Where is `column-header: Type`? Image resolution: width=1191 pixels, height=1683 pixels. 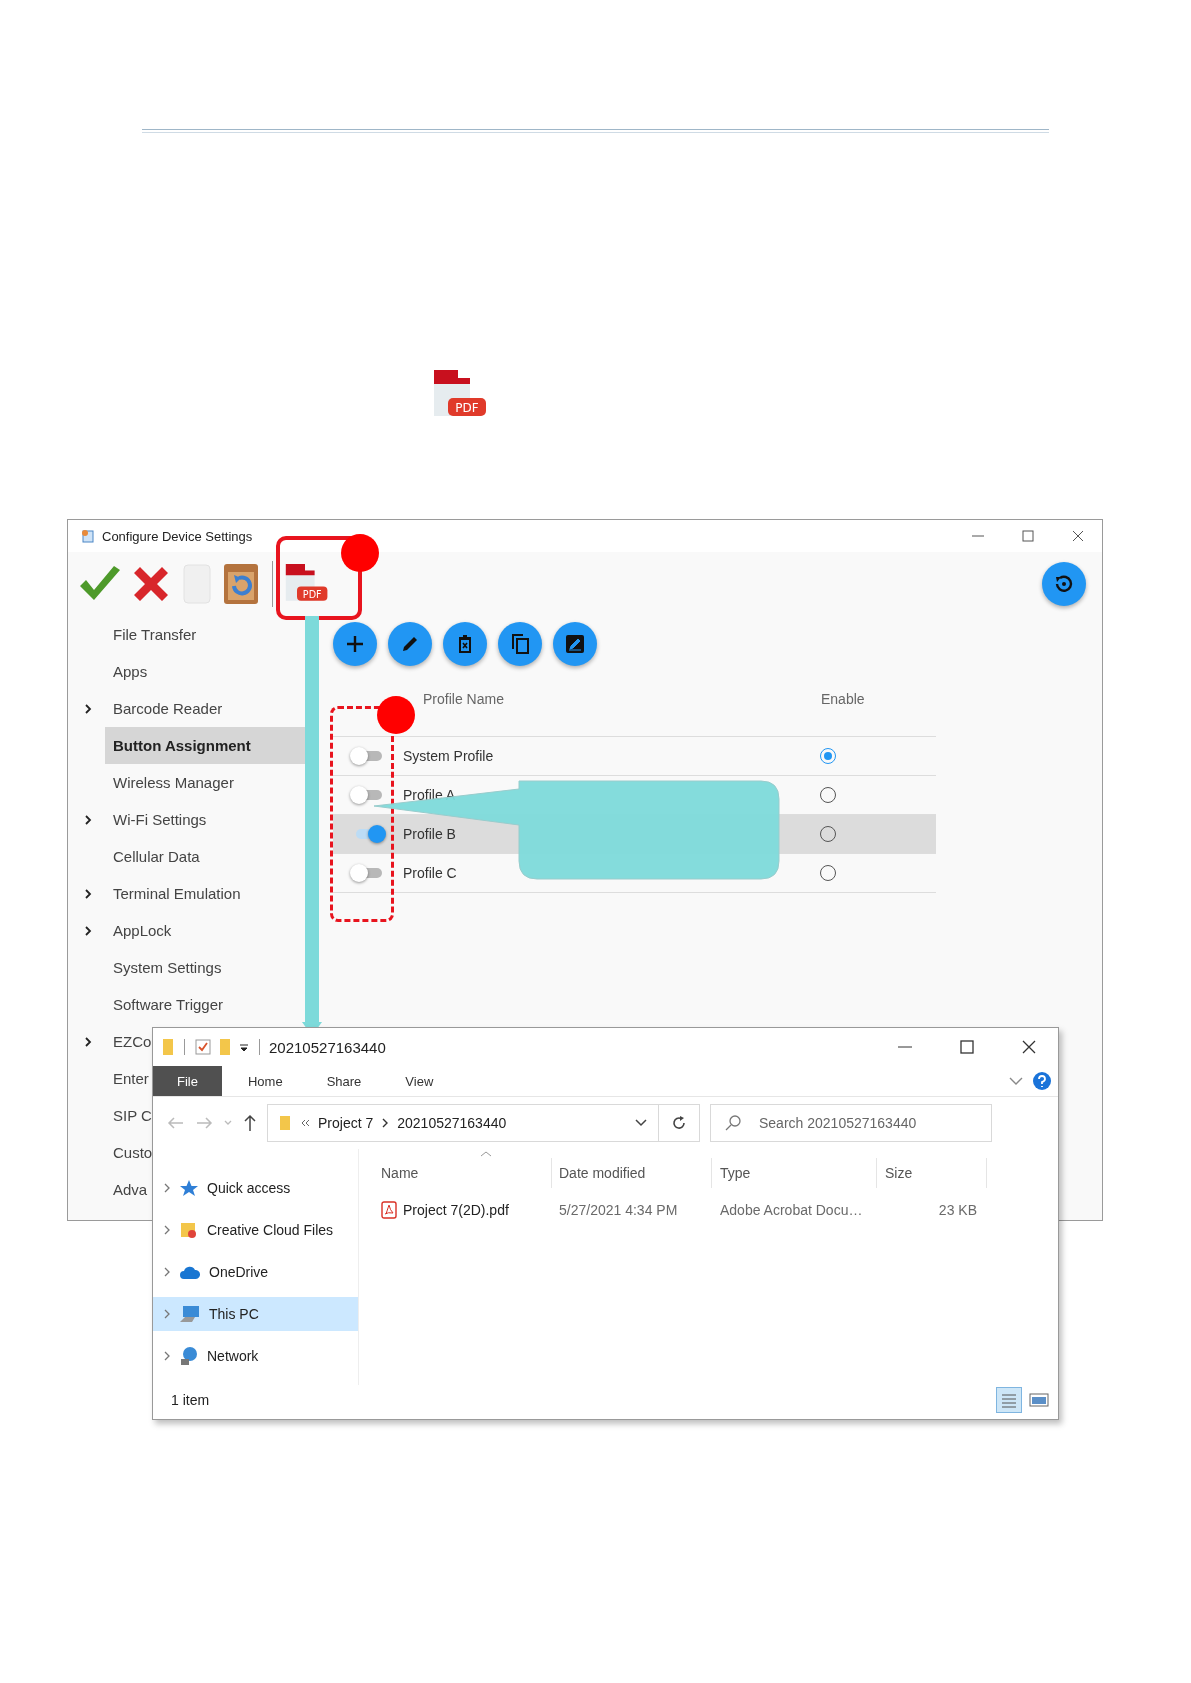
column-header: Type is located at coordinates (794, 1173).